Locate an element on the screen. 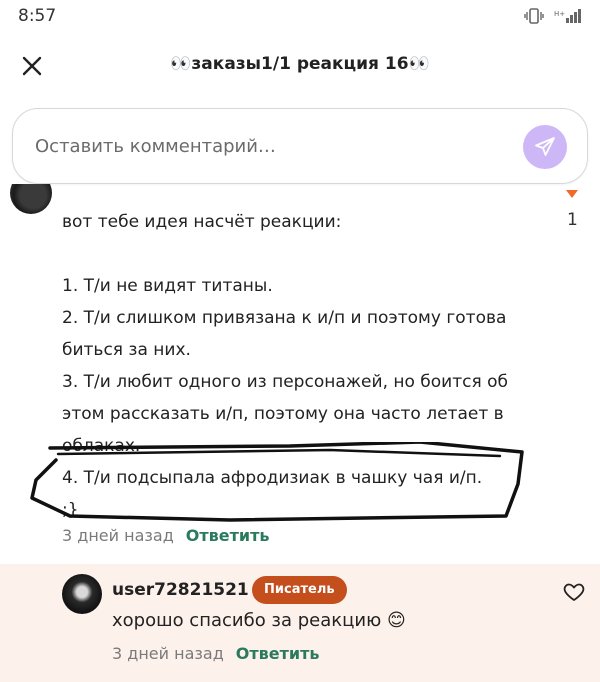 Image resolution: width=600 pixels, height=682 pixels. like-arrow-icon is located at coordinates (572, 194).